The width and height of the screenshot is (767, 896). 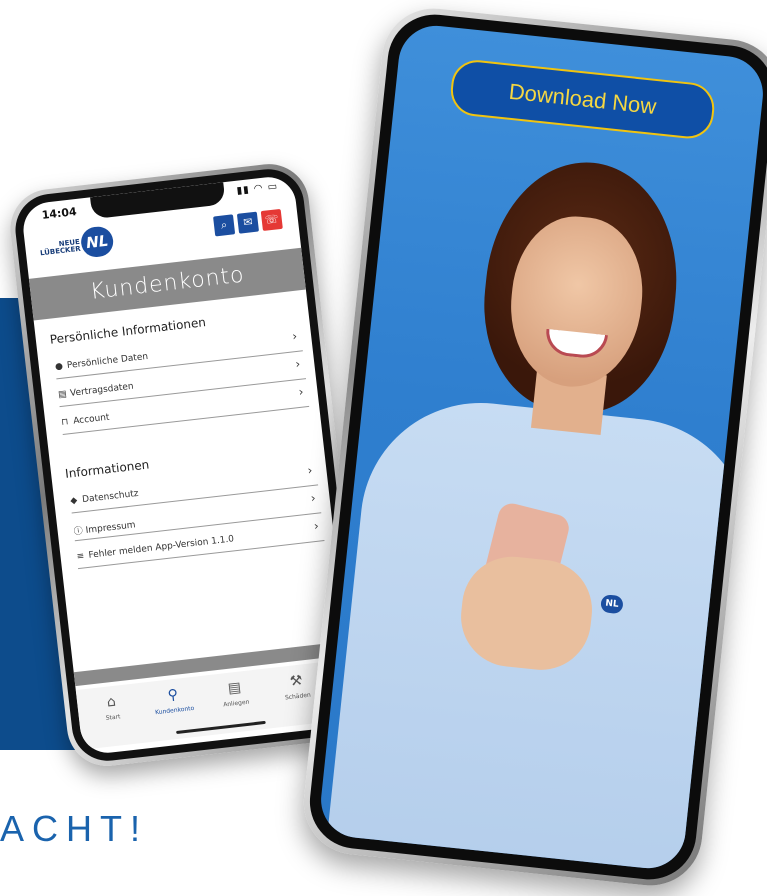 I want to click on tab-anliegen: ▤ Anliegen, so click(x=235, y=694).